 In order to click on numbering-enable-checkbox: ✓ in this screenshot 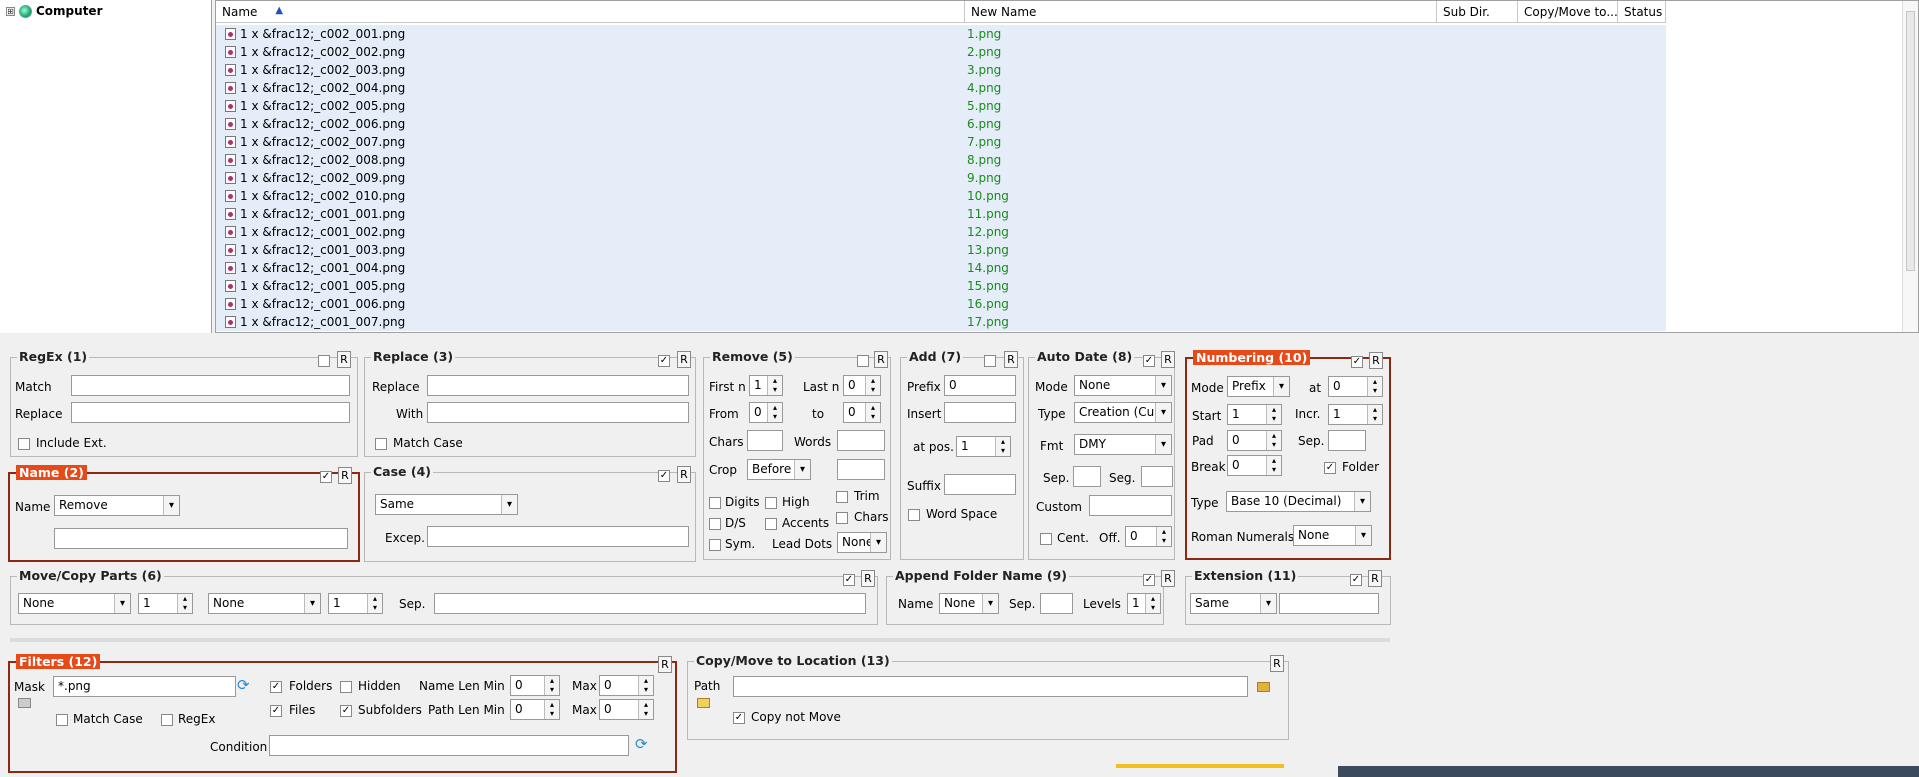, I will do `click(1357, 362)`.